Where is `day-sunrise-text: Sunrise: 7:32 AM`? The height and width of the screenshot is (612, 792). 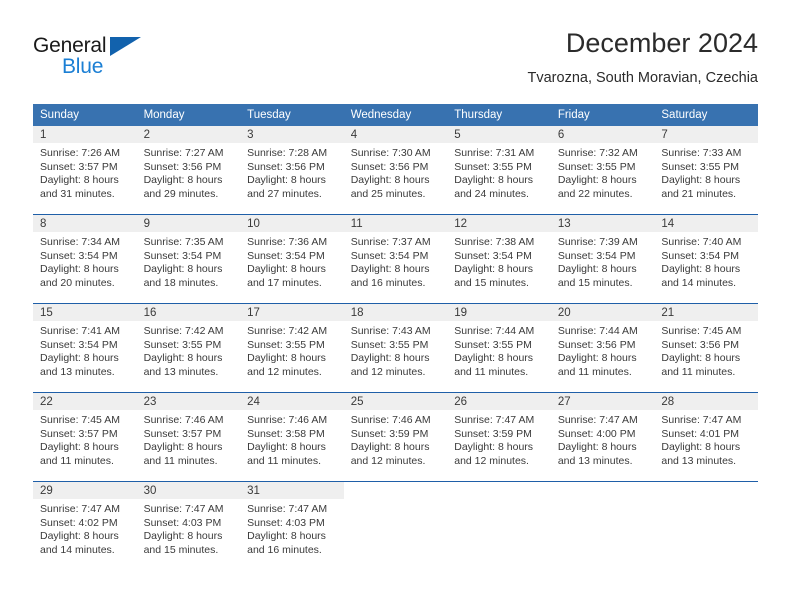
day-sunrise-text: Sunrise: 7:32 AM is located at coordinates (597, 153).